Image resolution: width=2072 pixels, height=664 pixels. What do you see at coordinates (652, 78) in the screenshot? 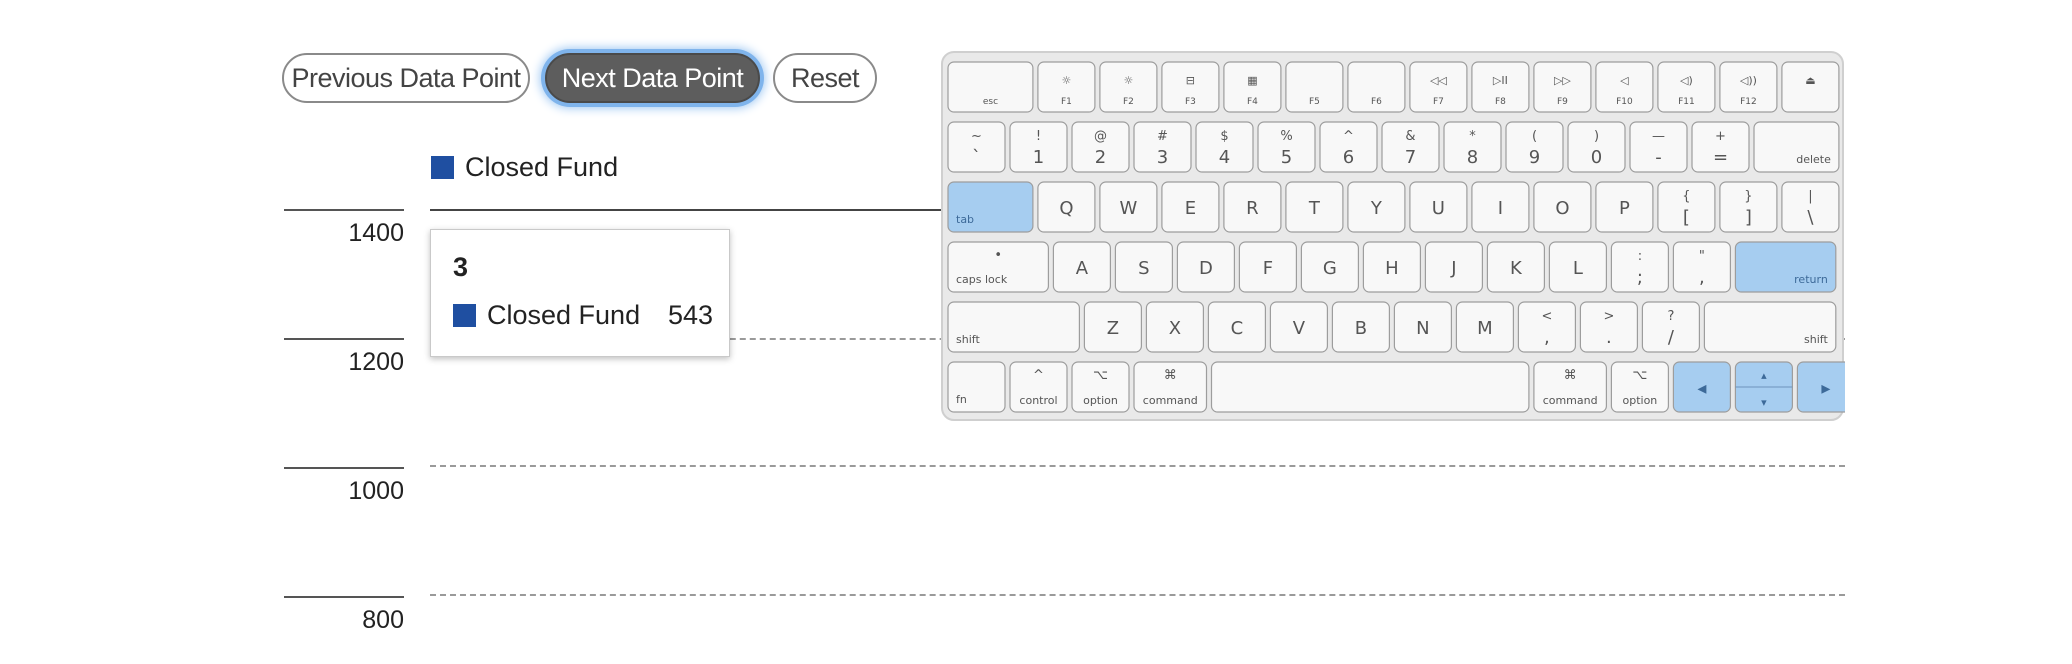
I see `next-data-point-button: Next Data Point` at bounding box center [652, 78].